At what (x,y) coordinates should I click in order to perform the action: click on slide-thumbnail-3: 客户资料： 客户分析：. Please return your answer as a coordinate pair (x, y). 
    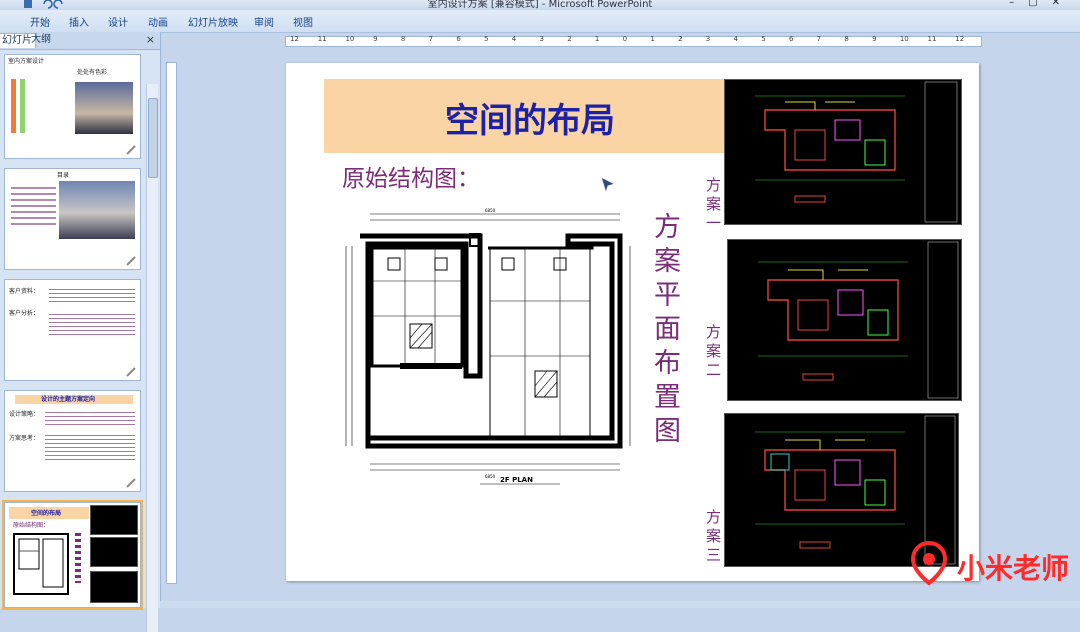
    Looking at the image, I should click on (72, 330).